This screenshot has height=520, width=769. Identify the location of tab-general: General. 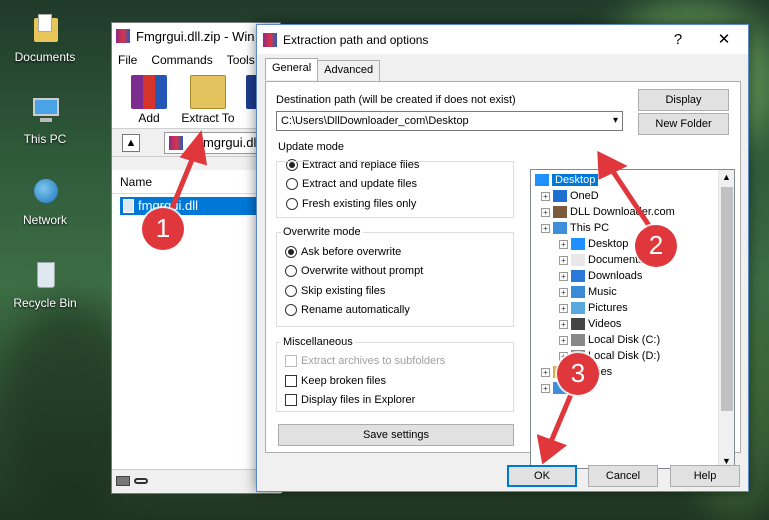
(292, 69).